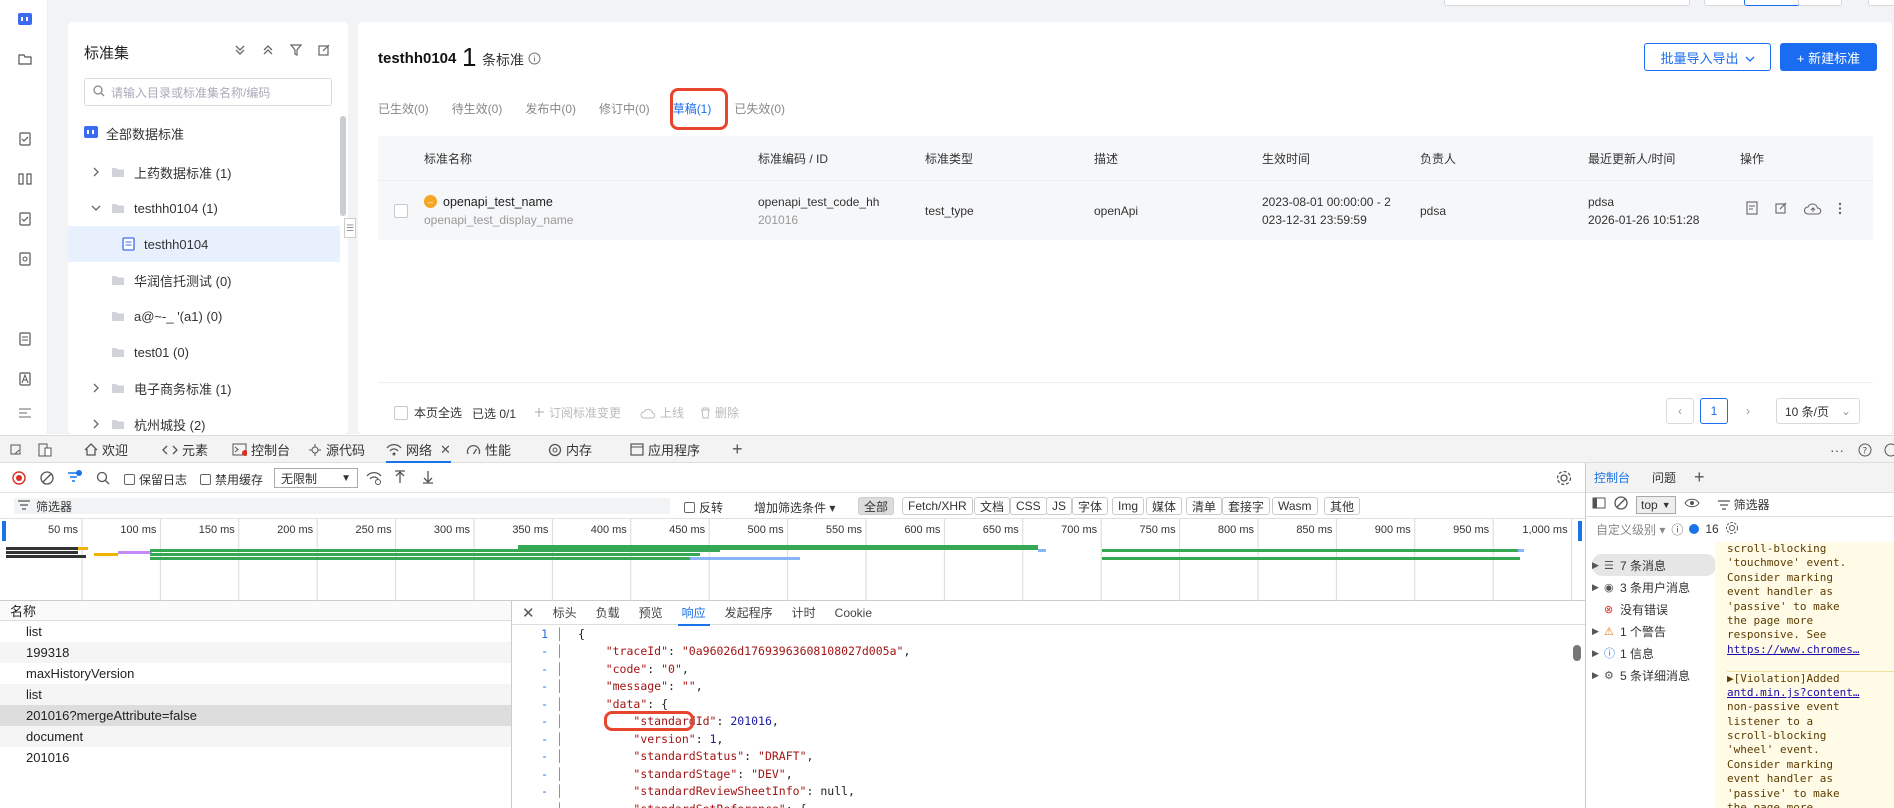  I want to click on issues-tab: 问题, so click(1664, 477).